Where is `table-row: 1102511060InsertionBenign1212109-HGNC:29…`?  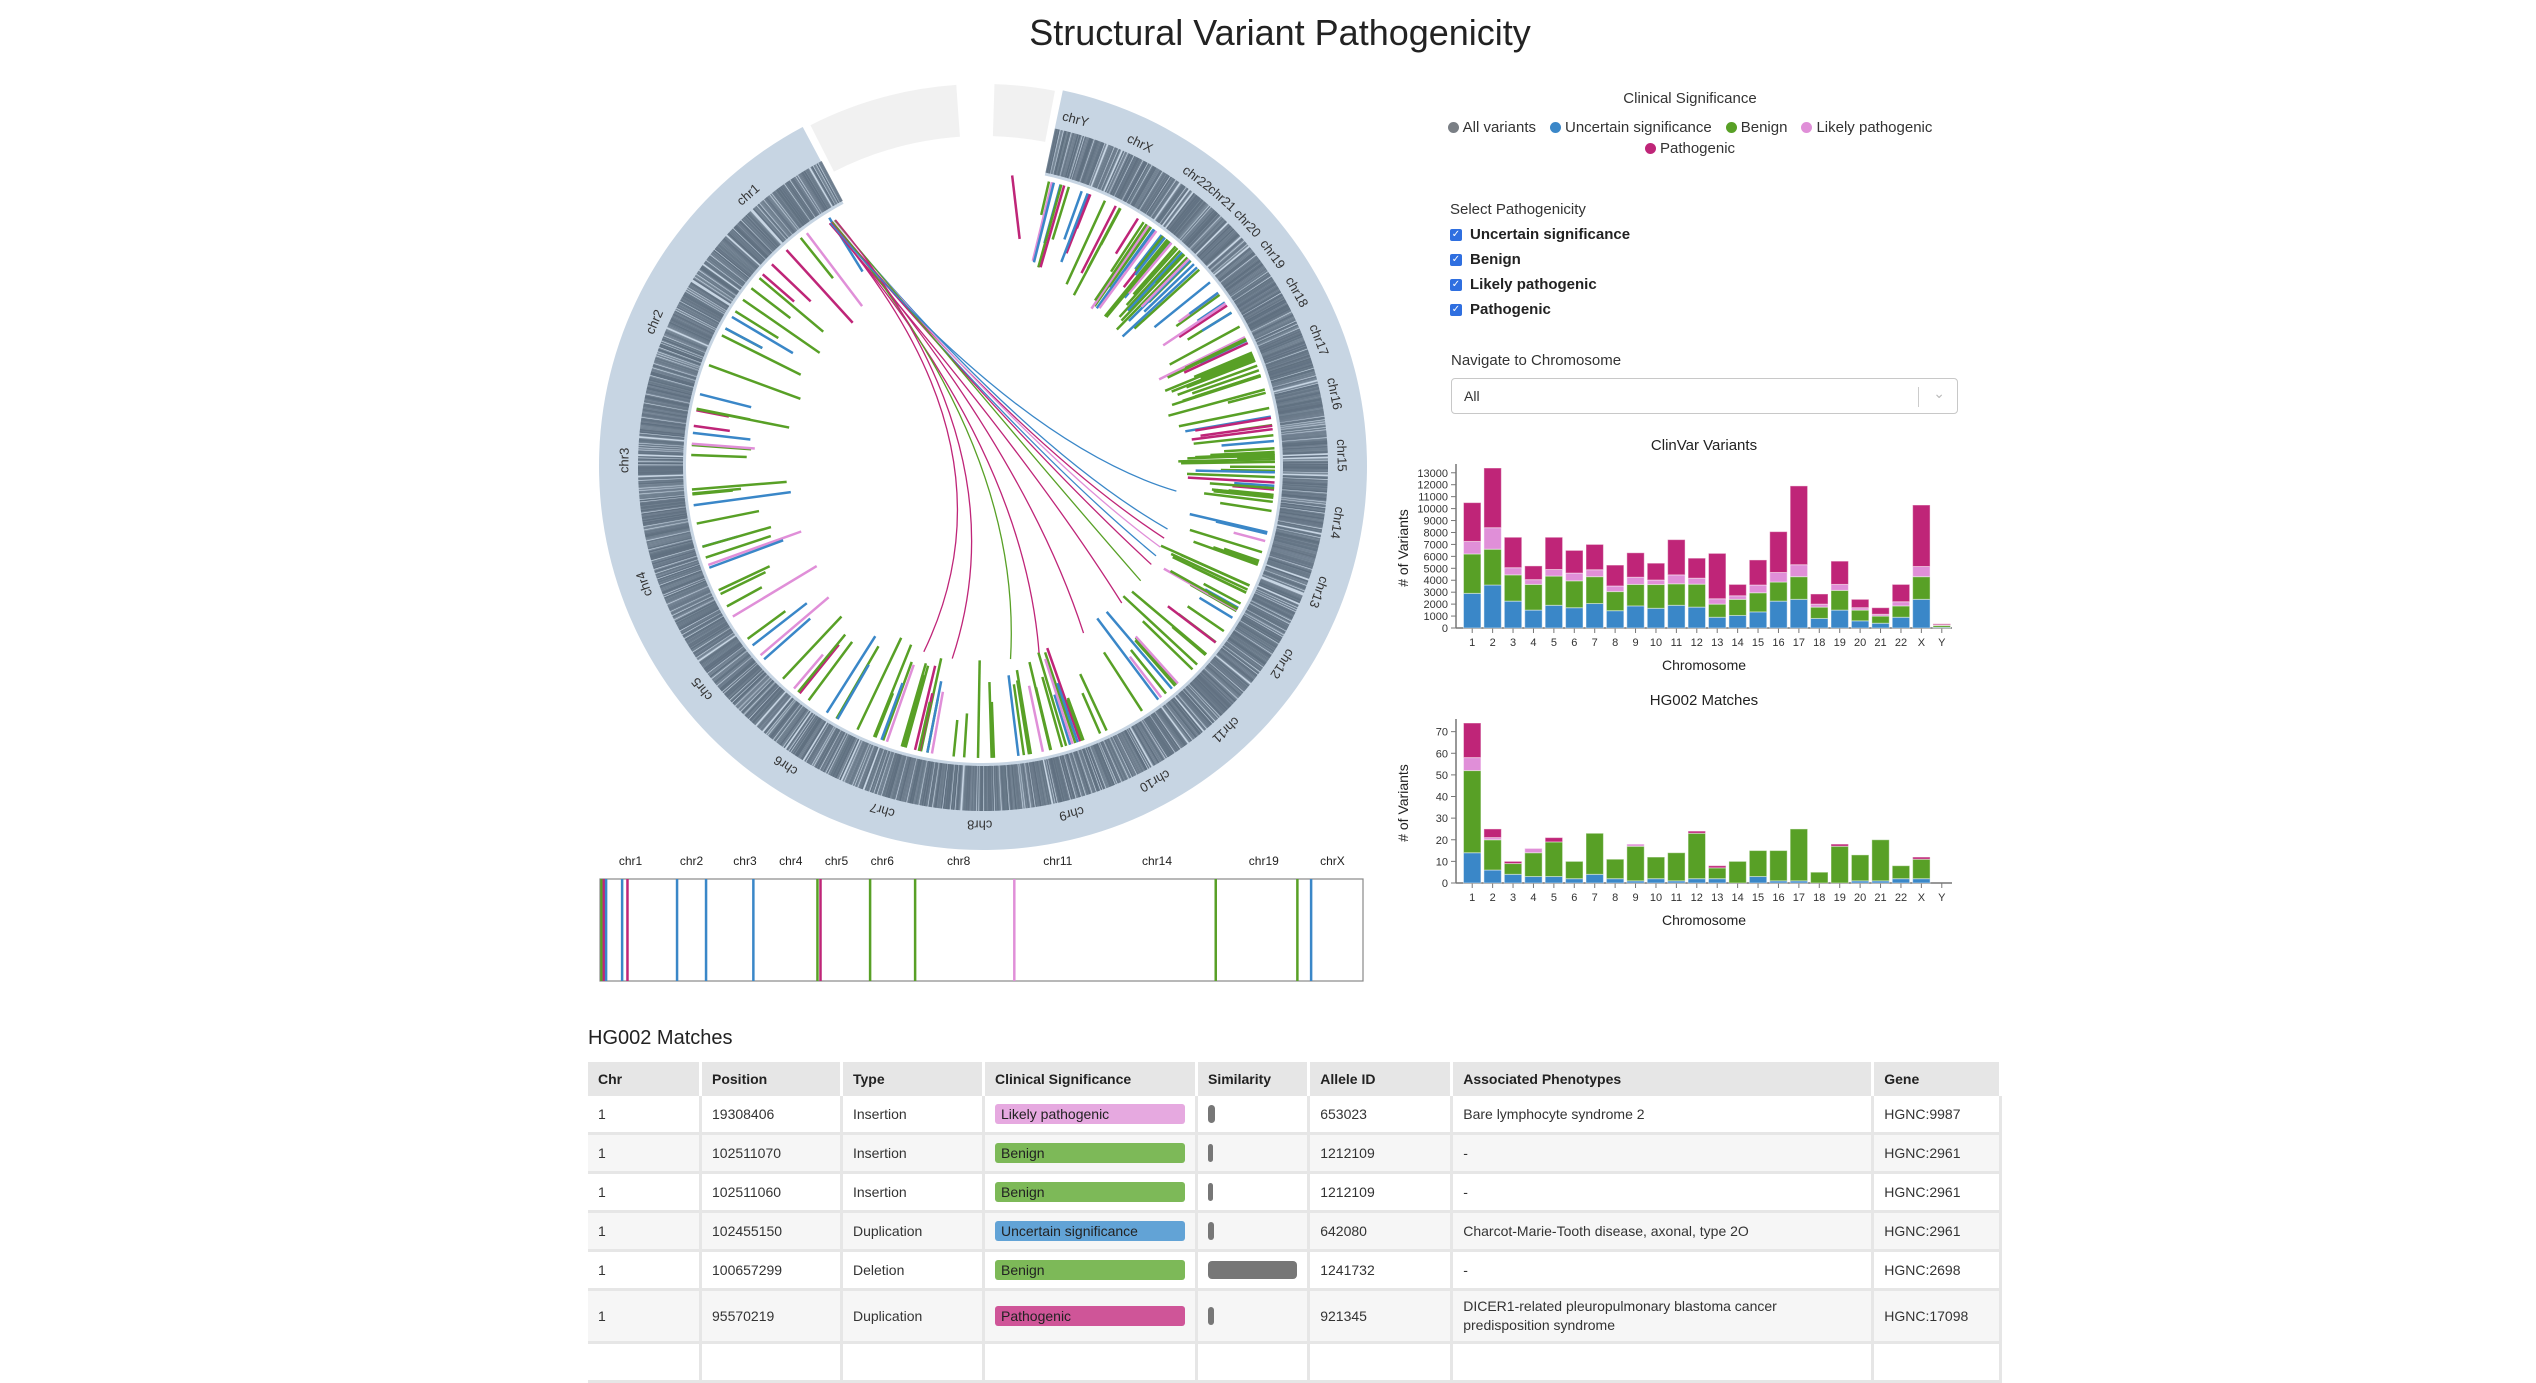 table-row: 1102511060InsertionBenign1212109-HGNC:29… is located at coordinates (1294, 1192).